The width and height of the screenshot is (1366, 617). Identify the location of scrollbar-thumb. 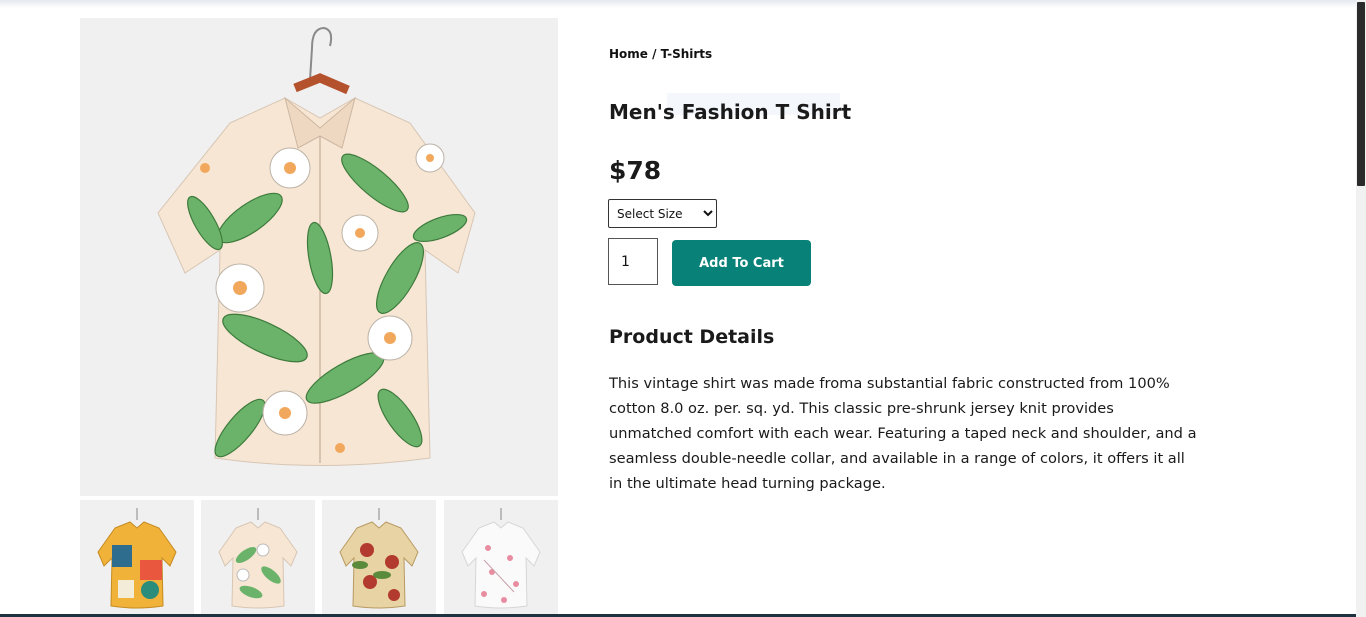
(1361, 94).